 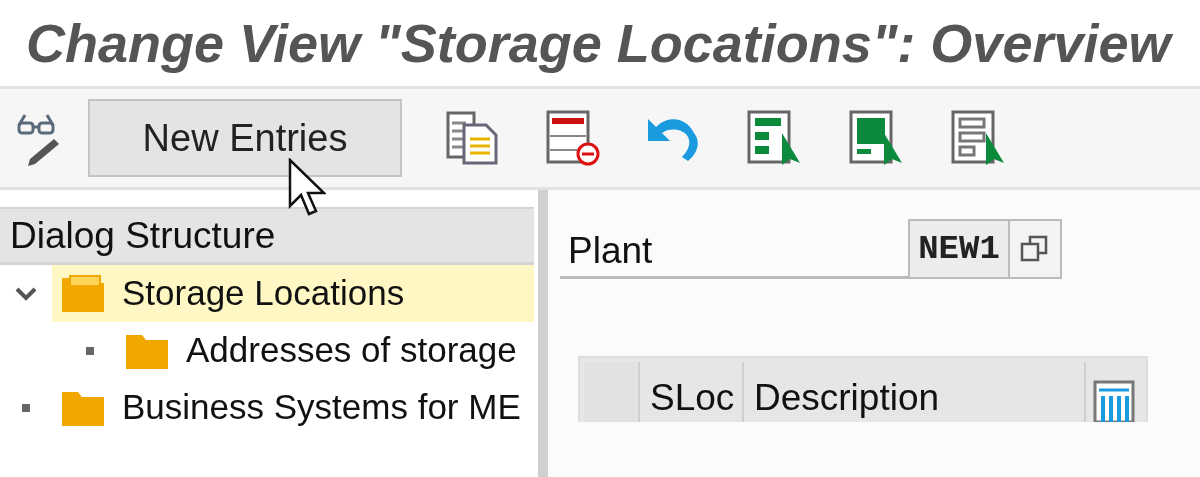 I want to click on column-header: SLoc, so click(x=692, y=392).